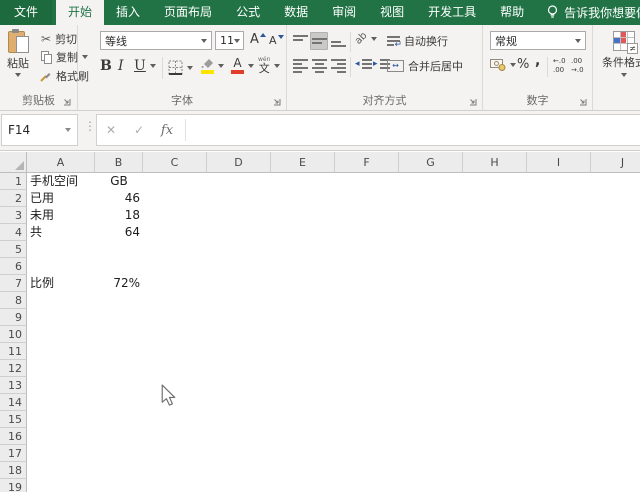  I want to click on col-header-F: F, so click(367, 162).